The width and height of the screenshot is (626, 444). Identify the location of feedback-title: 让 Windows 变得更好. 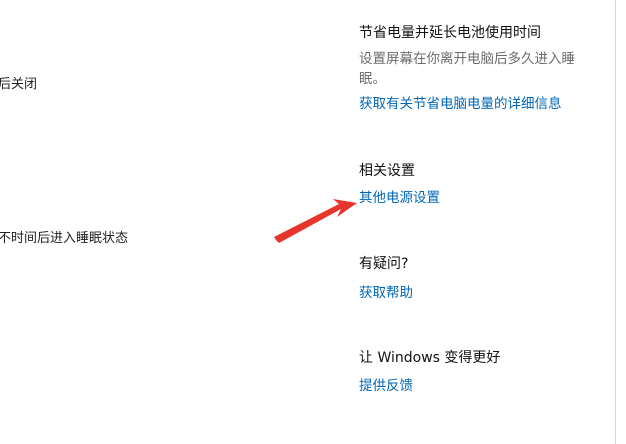
(430, 358).